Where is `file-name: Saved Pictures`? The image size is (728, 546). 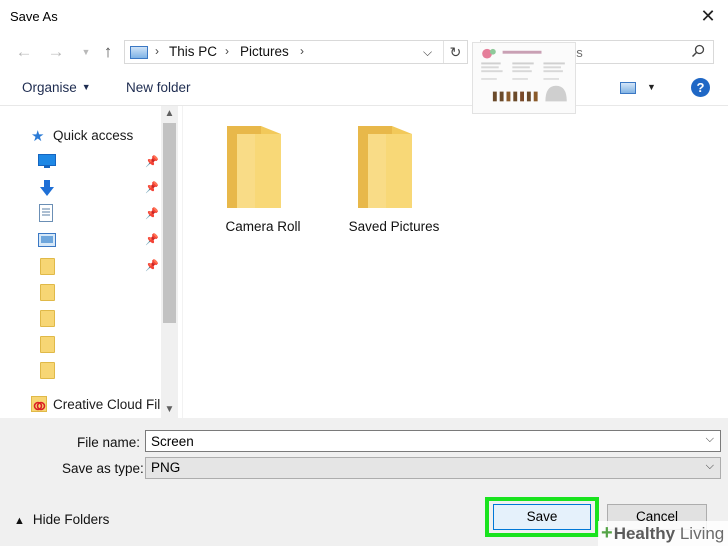
file-name: Saved Pictures is located at coordinates (394, 226).